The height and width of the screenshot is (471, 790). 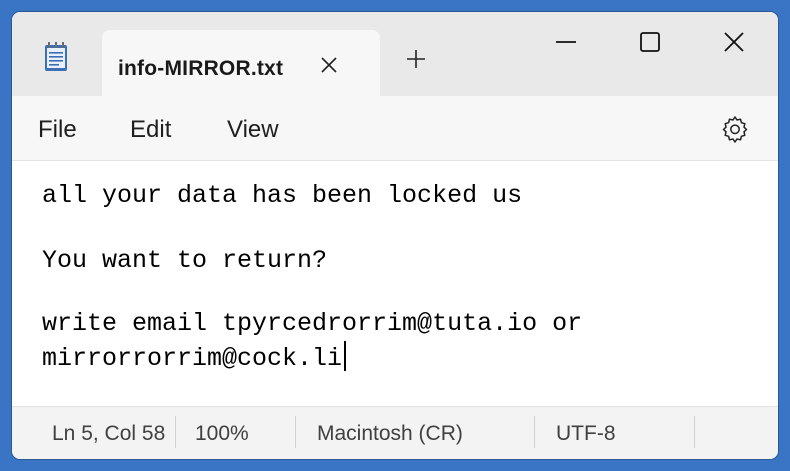 What do you see at coordinates (586, 433) in the screenshot?
I see `encoding: UTF-8` at bounding box center [586, 433].